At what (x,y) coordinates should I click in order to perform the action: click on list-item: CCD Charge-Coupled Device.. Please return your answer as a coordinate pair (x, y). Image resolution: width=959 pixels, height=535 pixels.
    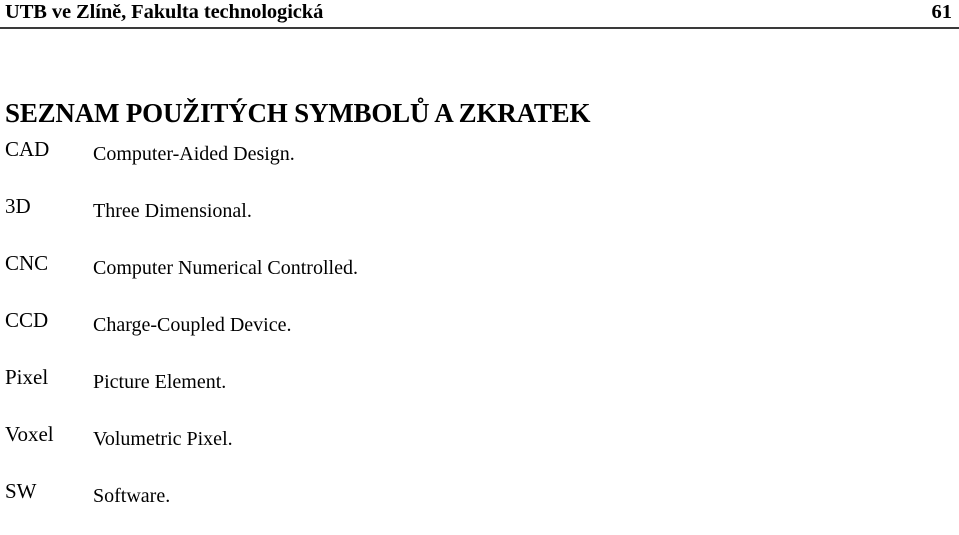
    Looking at the image, I should click on (479, 335).